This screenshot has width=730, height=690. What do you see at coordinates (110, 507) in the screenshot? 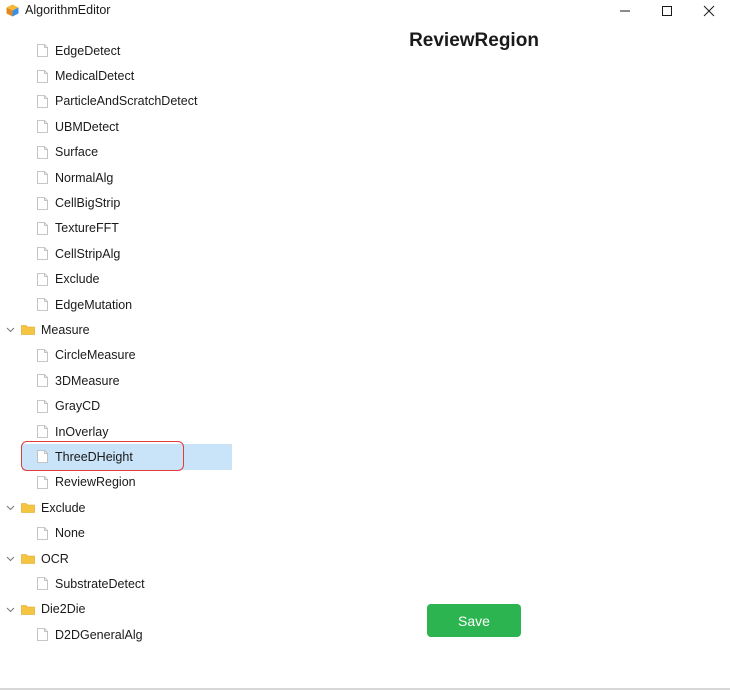
I see `tree-folder: Exclude` at bounding box center [110, 507].